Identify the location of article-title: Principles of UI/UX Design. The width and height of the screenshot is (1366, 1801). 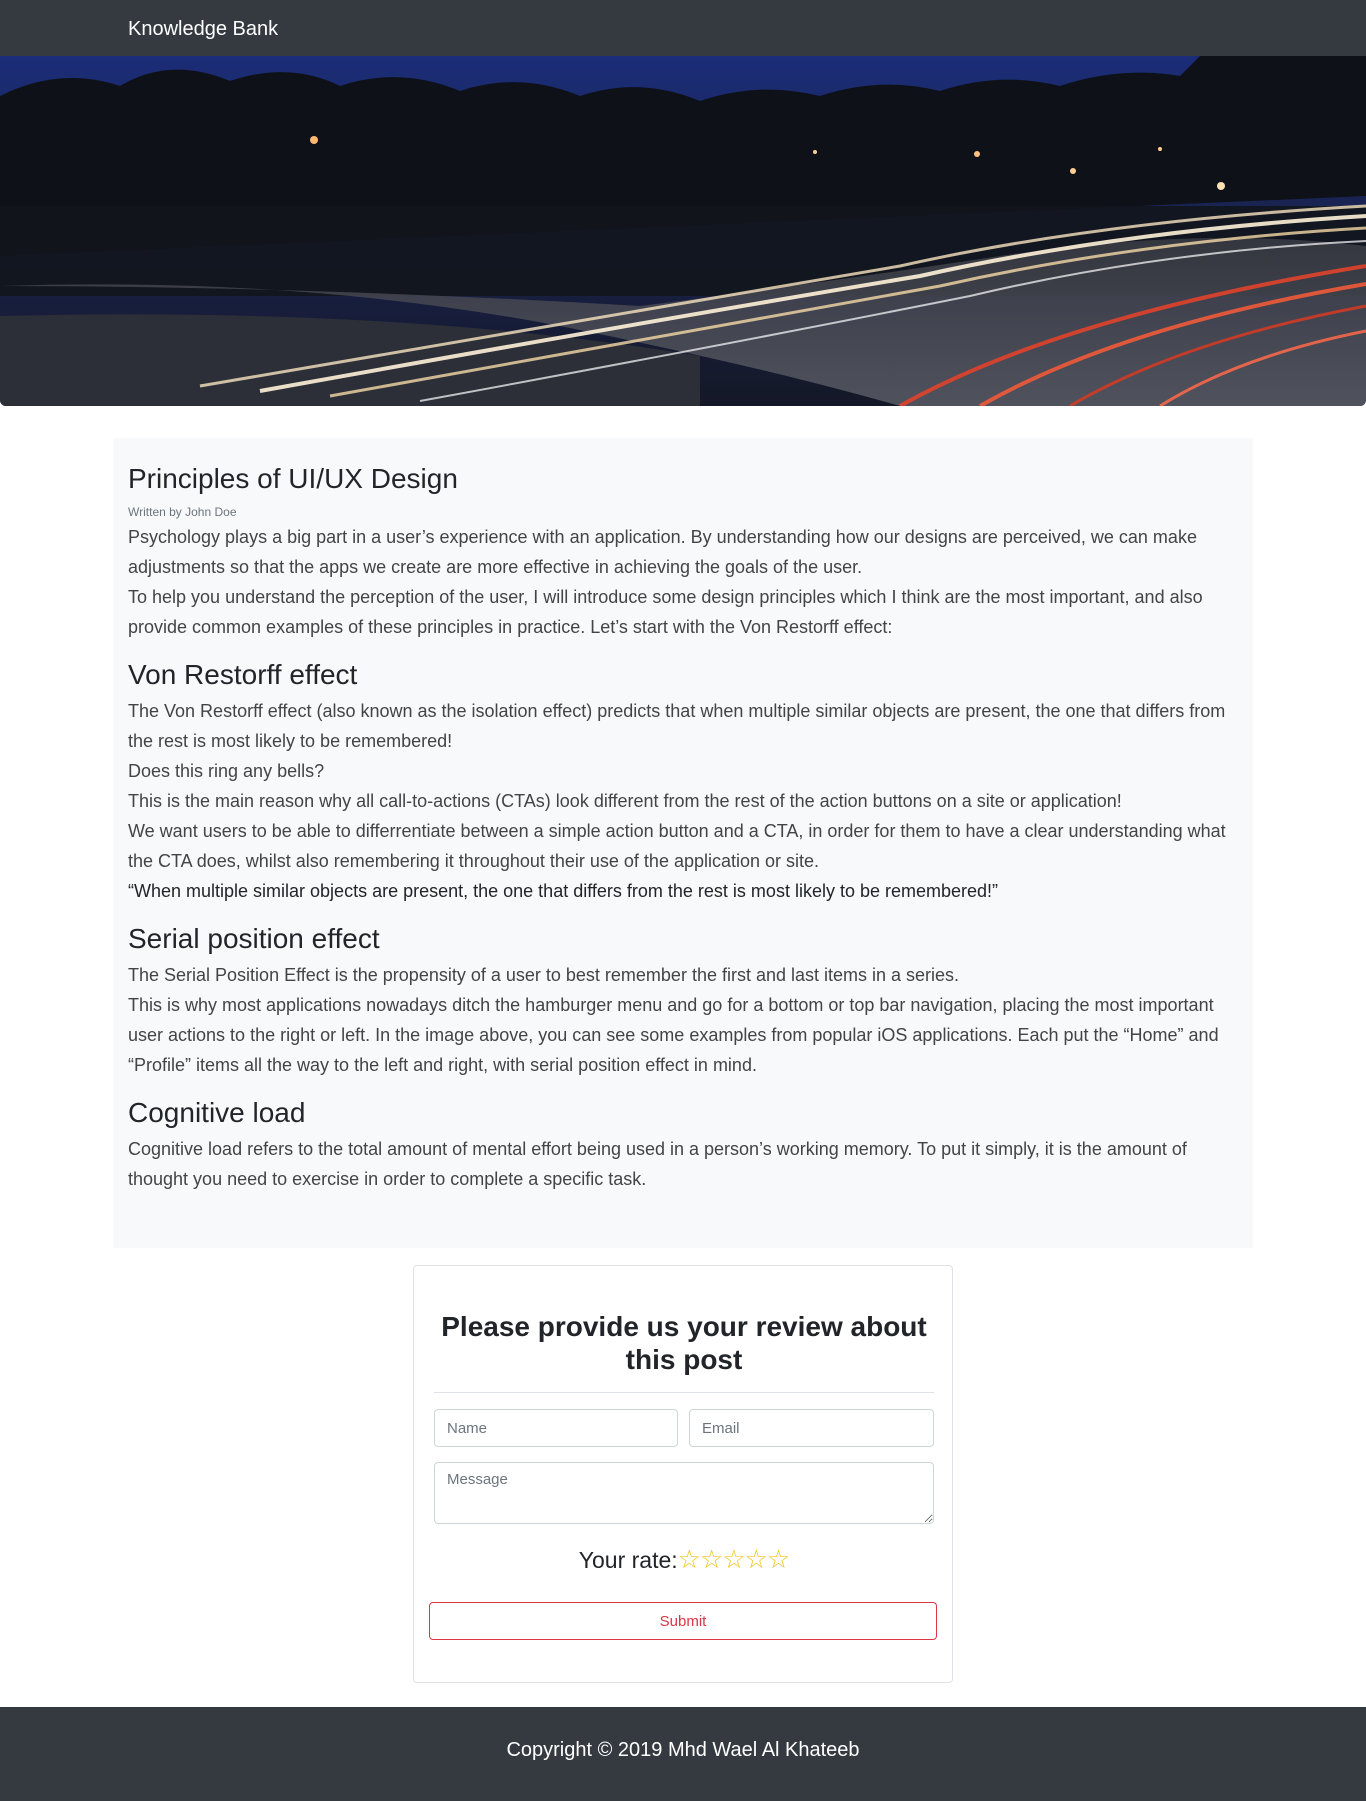
(293, 478).